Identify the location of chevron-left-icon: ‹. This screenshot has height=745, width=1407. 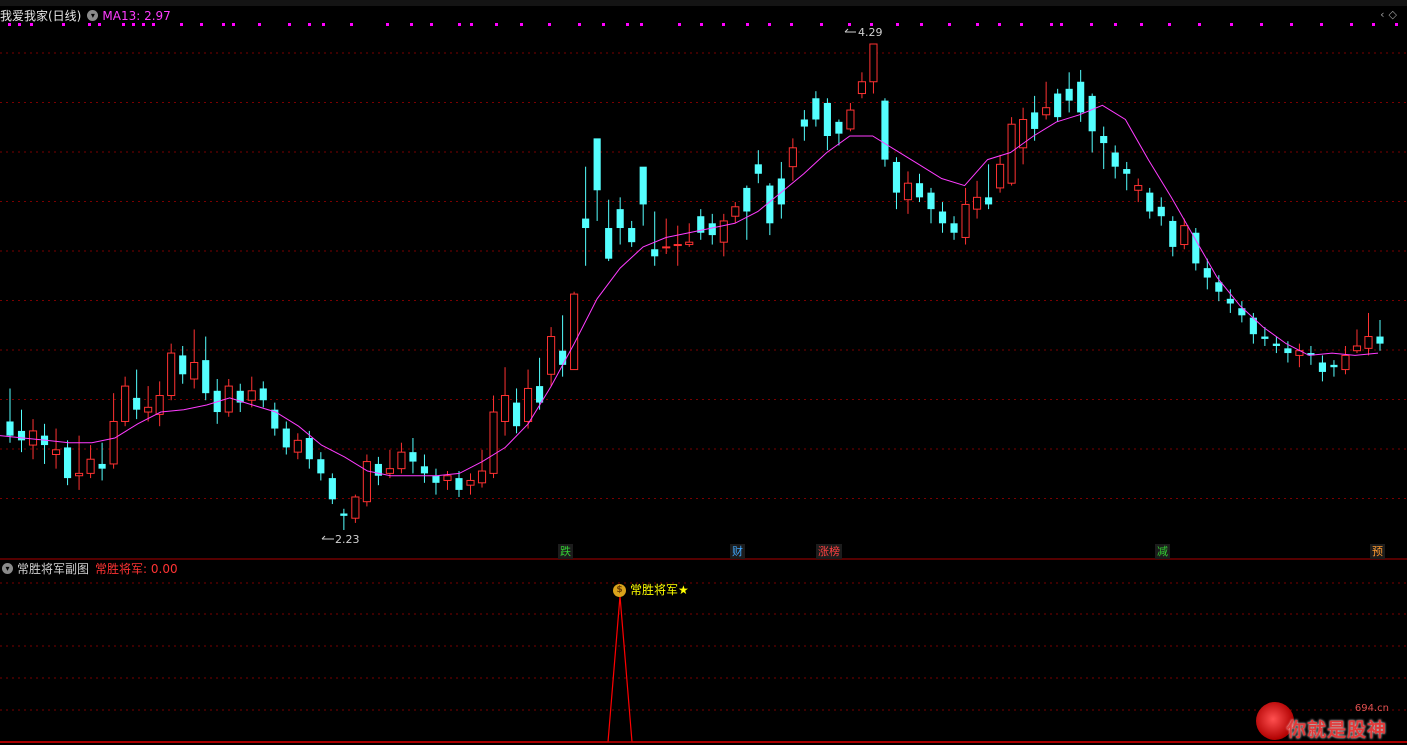
(1384, 14).